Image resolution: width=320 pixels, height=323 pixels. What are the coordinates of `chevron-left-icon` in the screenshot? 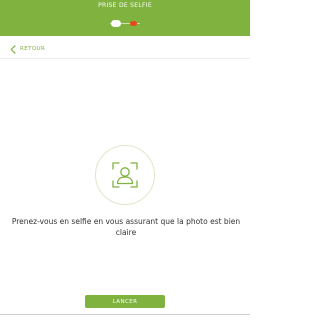 It's located at (13, 49).